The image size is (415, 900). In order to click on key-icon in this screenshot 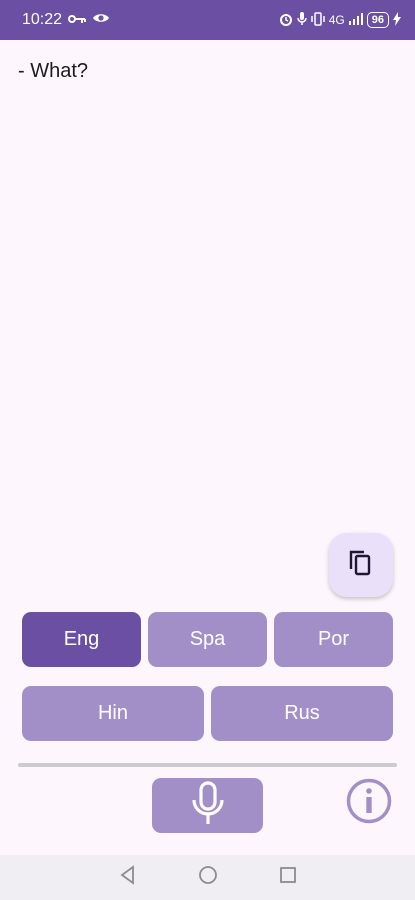, I will do `click(77, 20)`.